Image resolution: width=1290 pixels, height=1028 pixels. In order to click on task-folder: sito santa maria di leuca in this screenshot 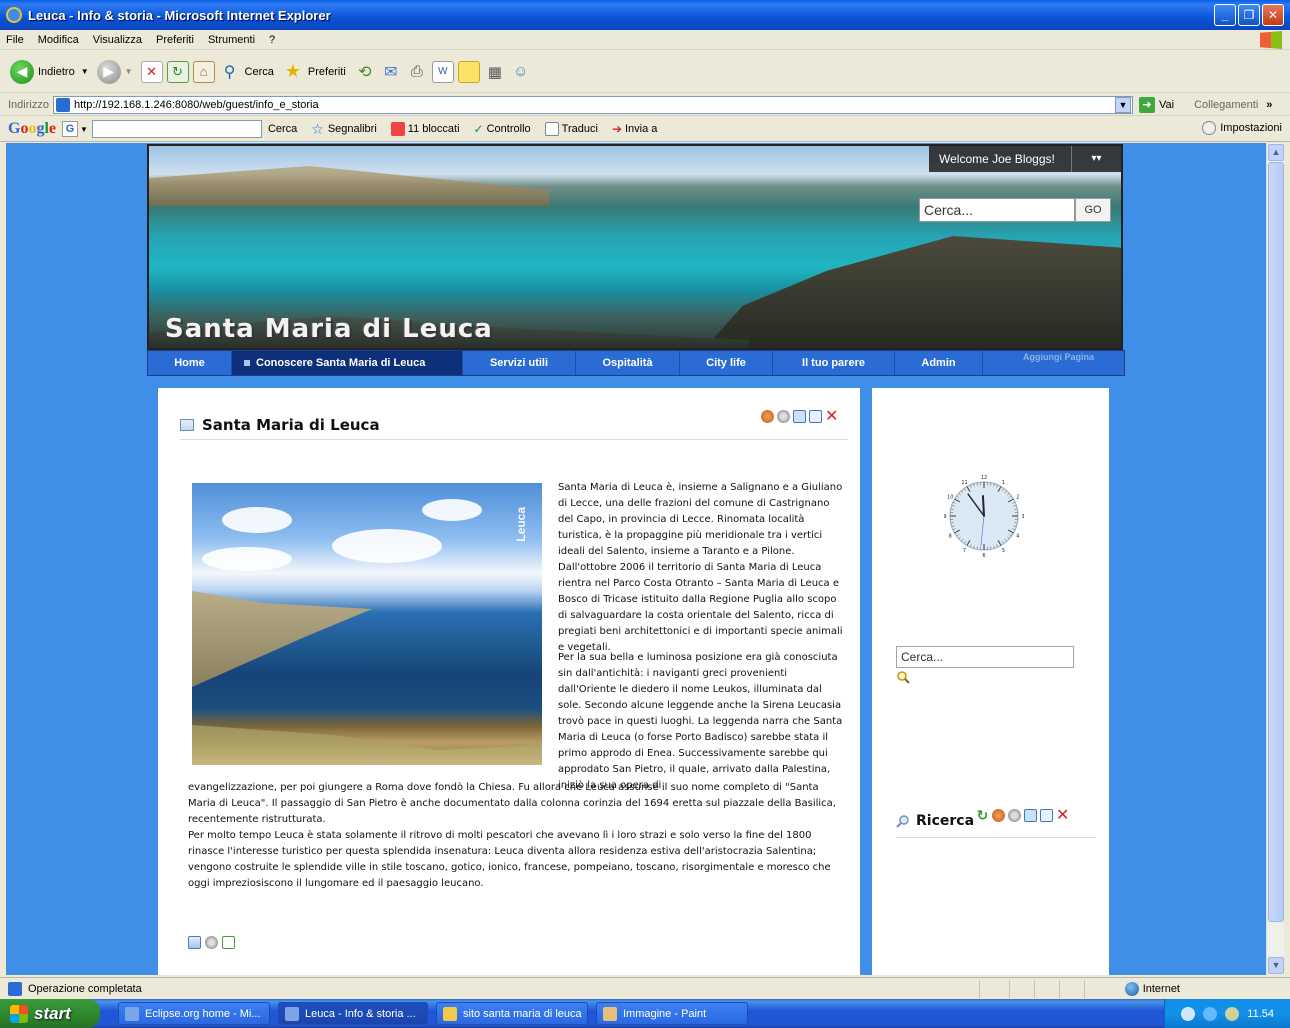, I will do `click(512, 1013)`.